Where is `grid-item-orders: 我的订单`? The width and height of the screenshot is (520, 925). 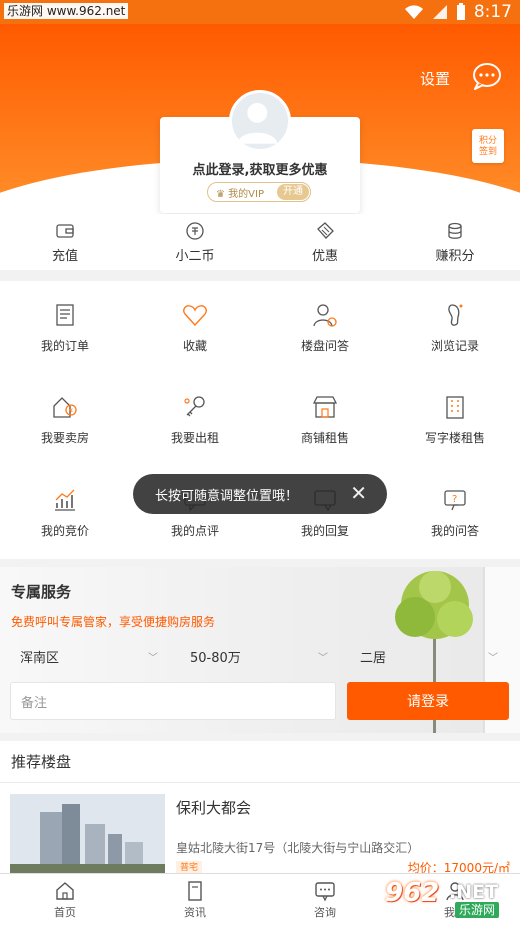 grid-item-orders: 我的订单 is located at coordinates (65, 327).